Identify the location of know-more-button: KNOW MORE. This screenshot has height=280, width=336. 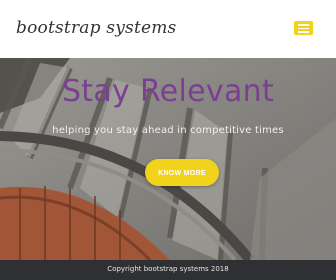
(182, 172).